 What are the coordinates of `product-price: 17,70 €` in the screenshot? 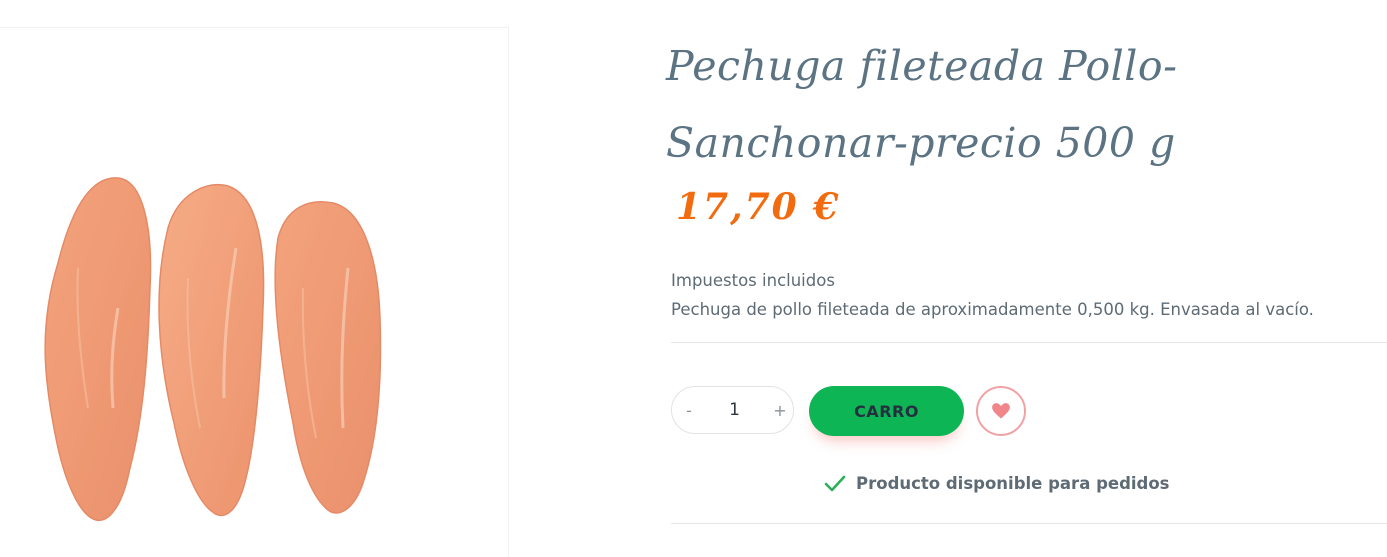 It's located at (758, 207).